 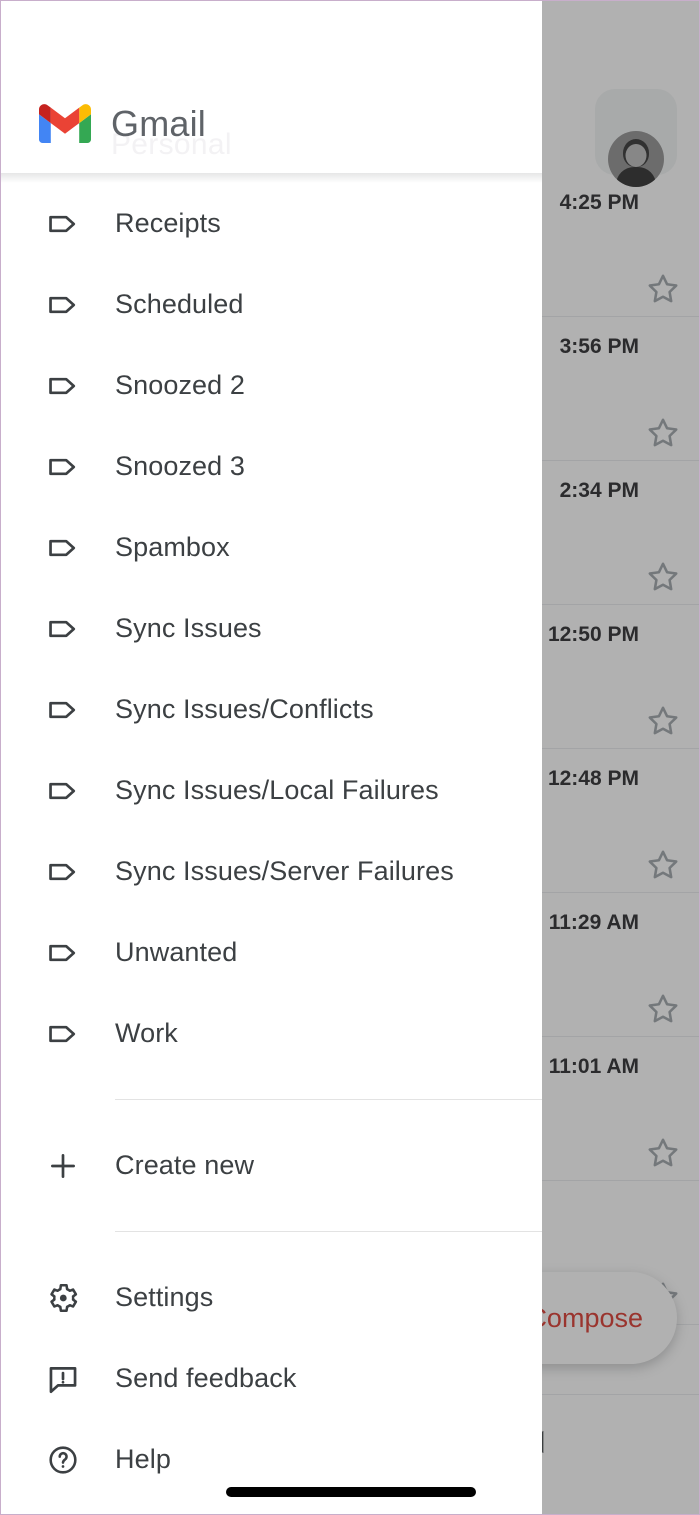 What do you see at coordinates (159, 123) in the screenshot?
I see `brand-name: Gmail` at bounding box center [159, 123].